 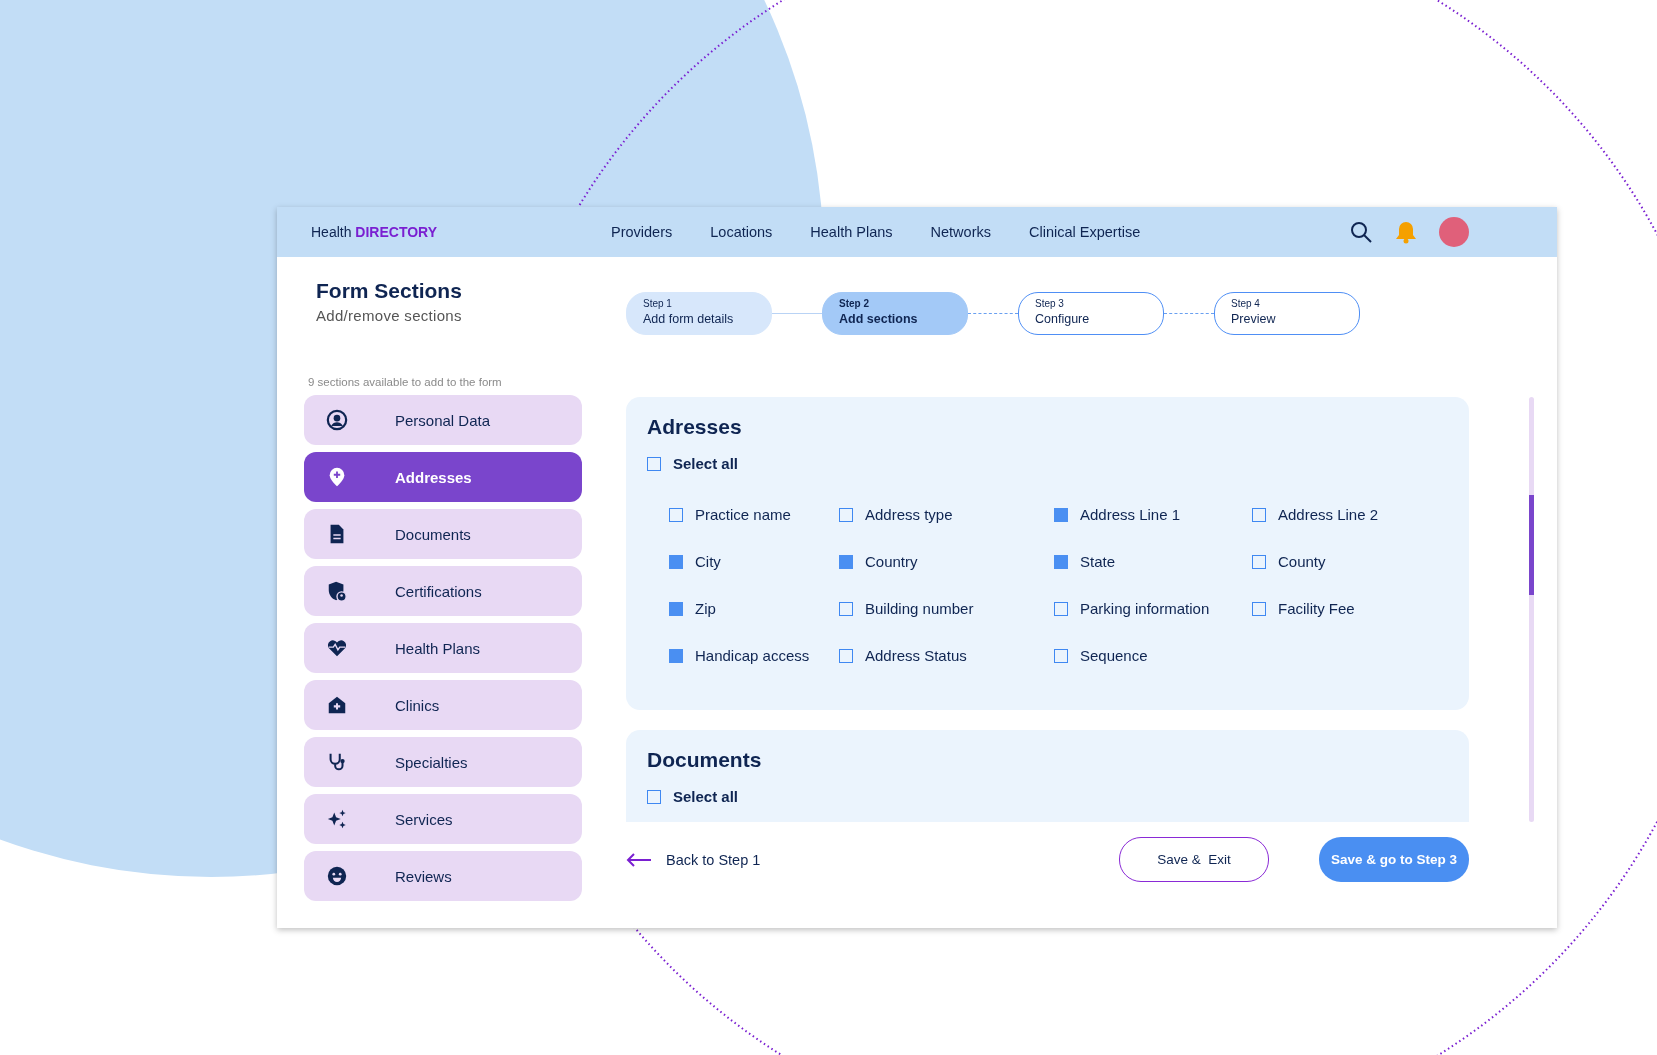 I want to click on arrow-left-icon, so click(x=639, y=859).